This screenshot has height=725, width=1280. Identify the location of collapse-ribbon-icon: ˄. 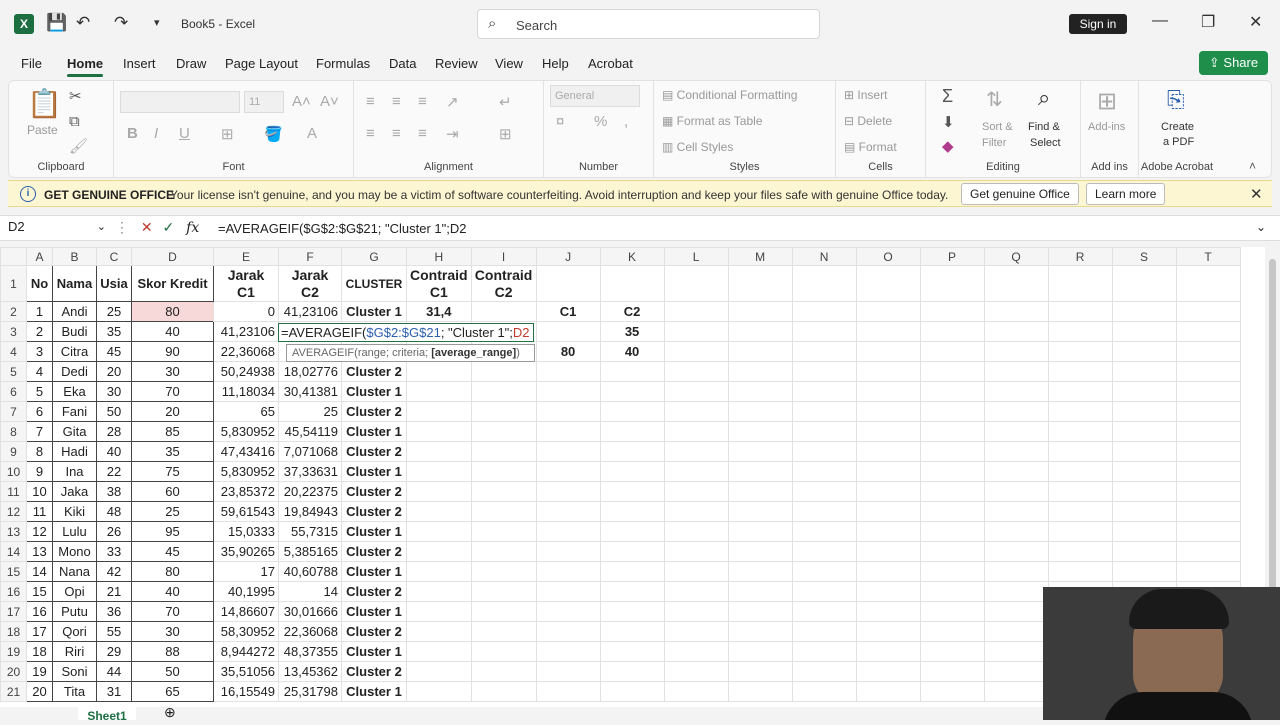
(1252, 166).